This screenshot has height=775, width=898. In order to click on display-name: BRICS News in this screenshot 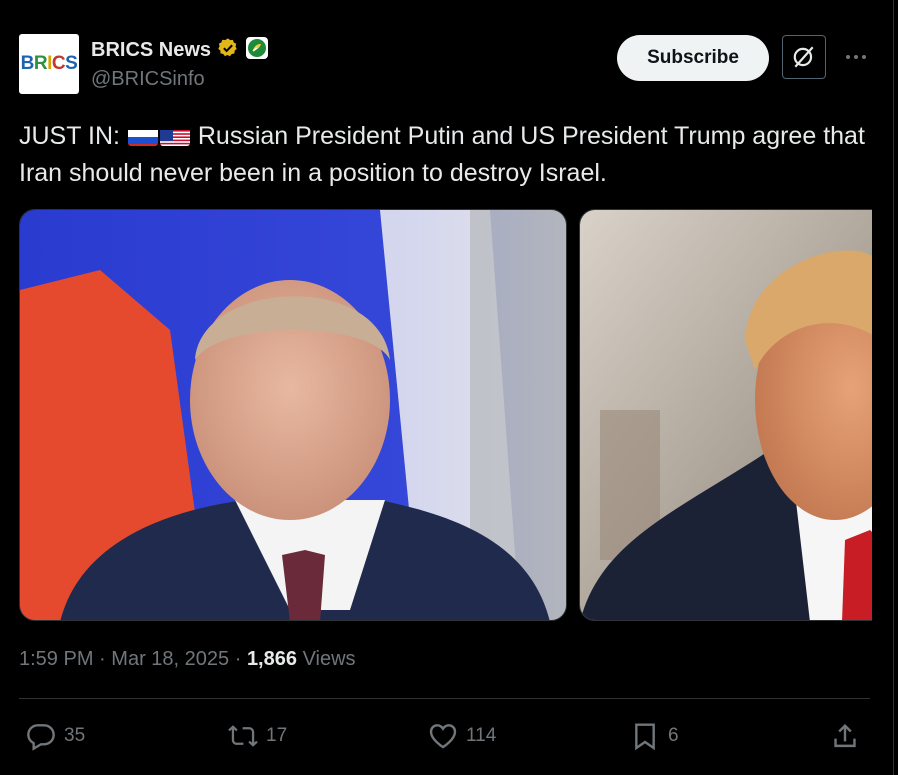, I will do `click(151, 50)`.